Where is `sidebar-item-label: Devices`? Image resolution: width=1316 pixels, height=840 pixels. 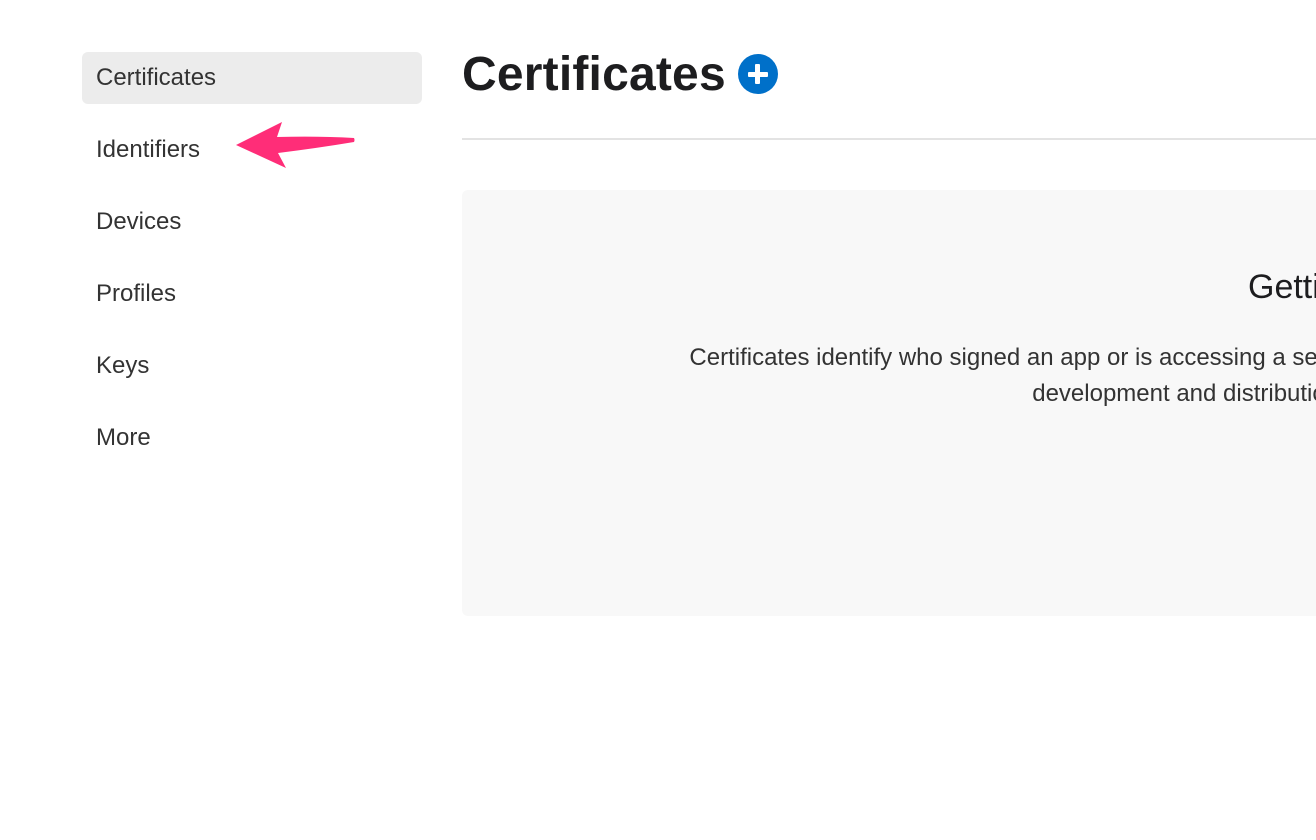
sidebar-item-label: Devices is located at coordinates (139, 221).